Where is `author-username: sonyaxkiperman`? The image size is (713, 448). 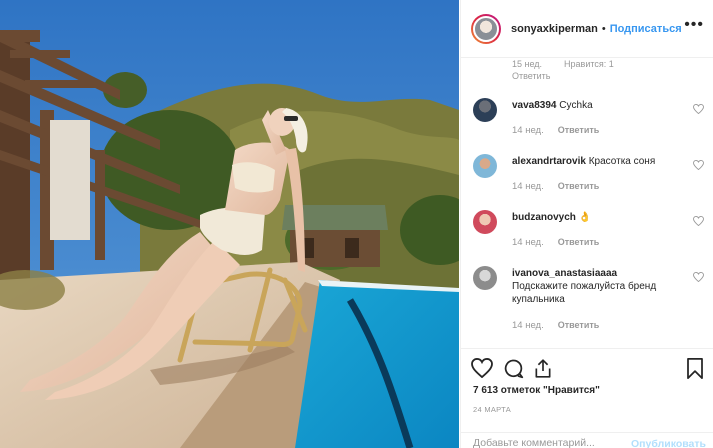 author-username: sonyaxkiperman is located at coordinates (554, 29).